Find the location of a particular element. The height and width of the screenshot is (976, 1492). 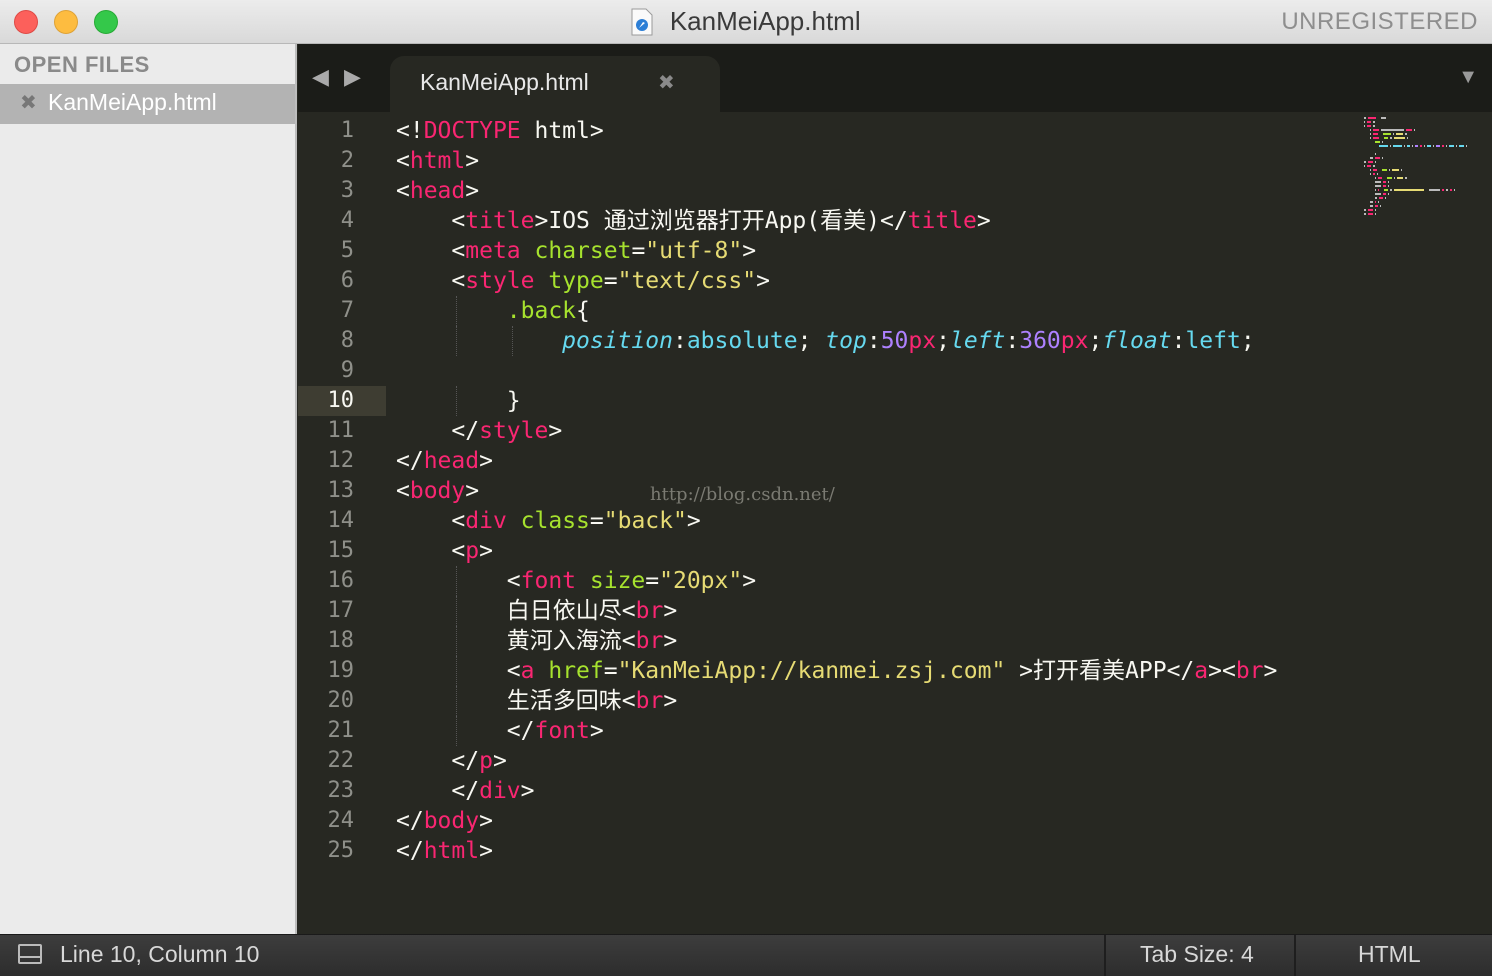

tab-kanmeiapp: KanMeiApp.html ✖ is located at coordinates (555, 84).